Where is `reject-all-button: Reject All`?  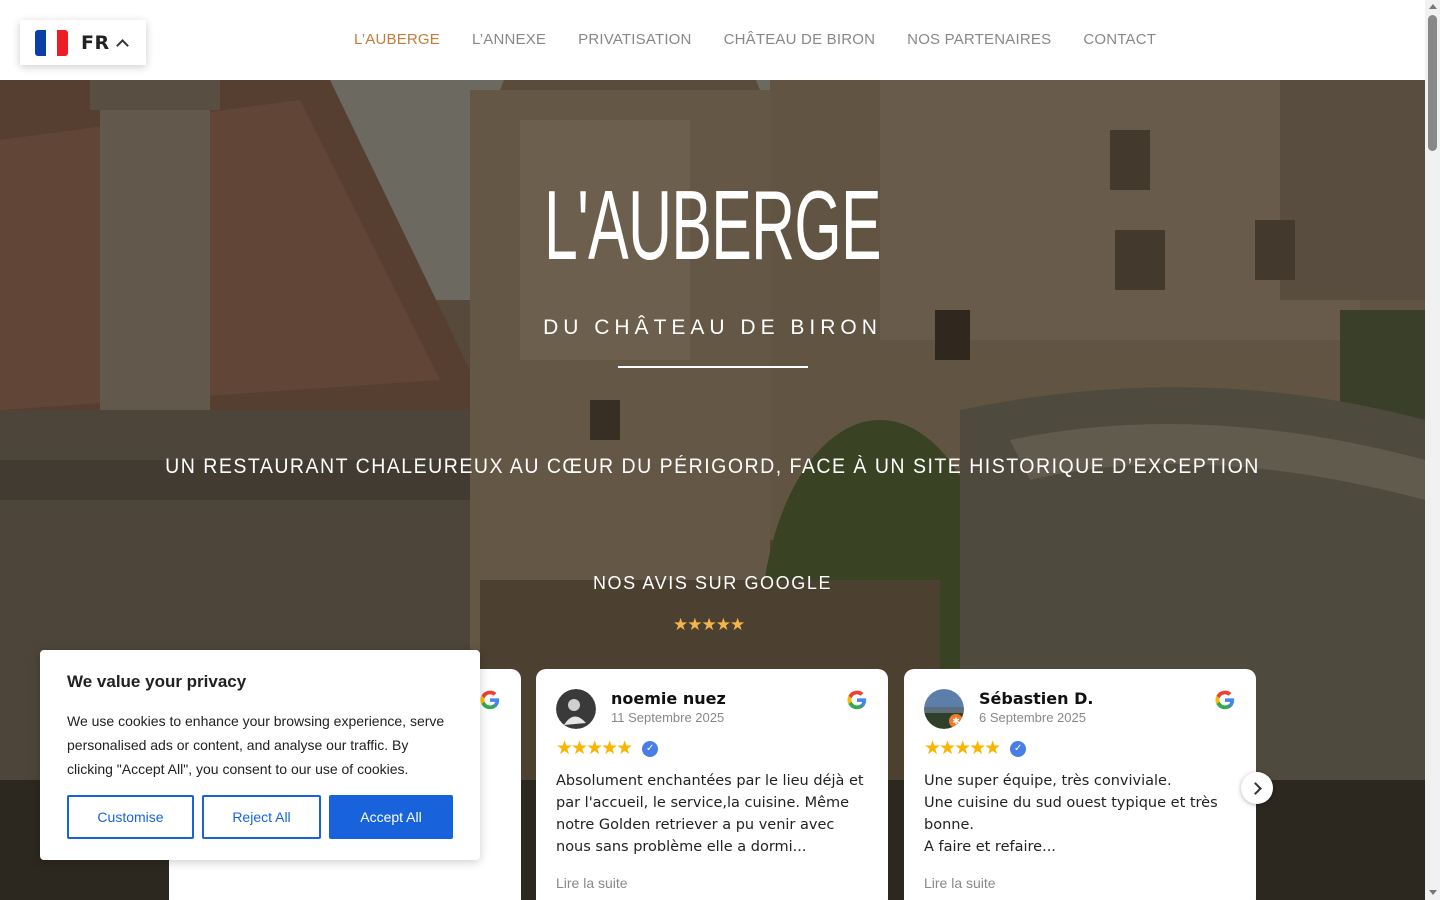 reject-all-button: Reject All is located at coordinates (261, 817).